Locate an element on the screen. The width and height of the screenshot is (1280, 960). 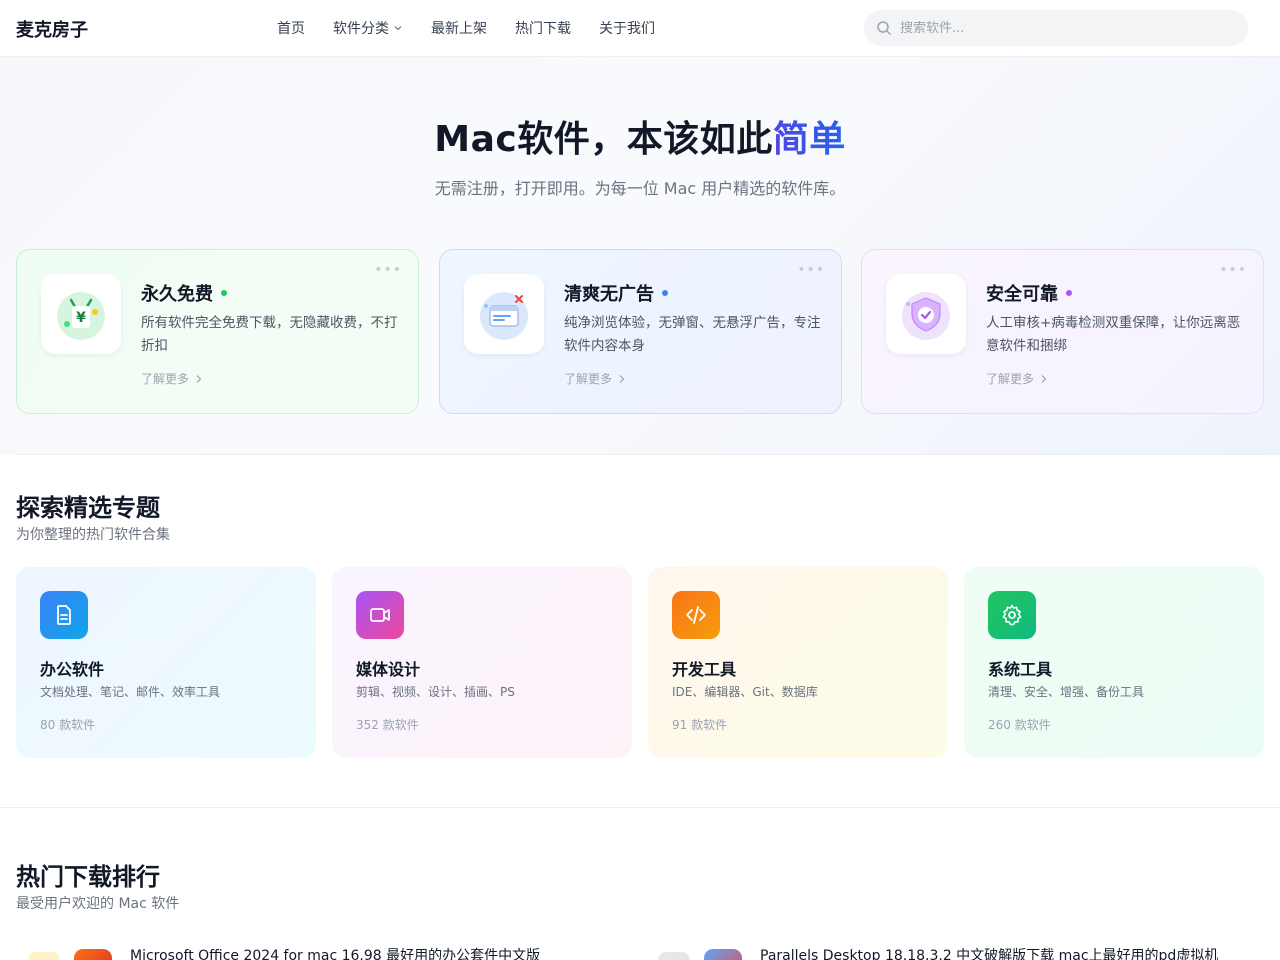
nav-categories-label: 软件分类 is located at coordinates (361, 29).